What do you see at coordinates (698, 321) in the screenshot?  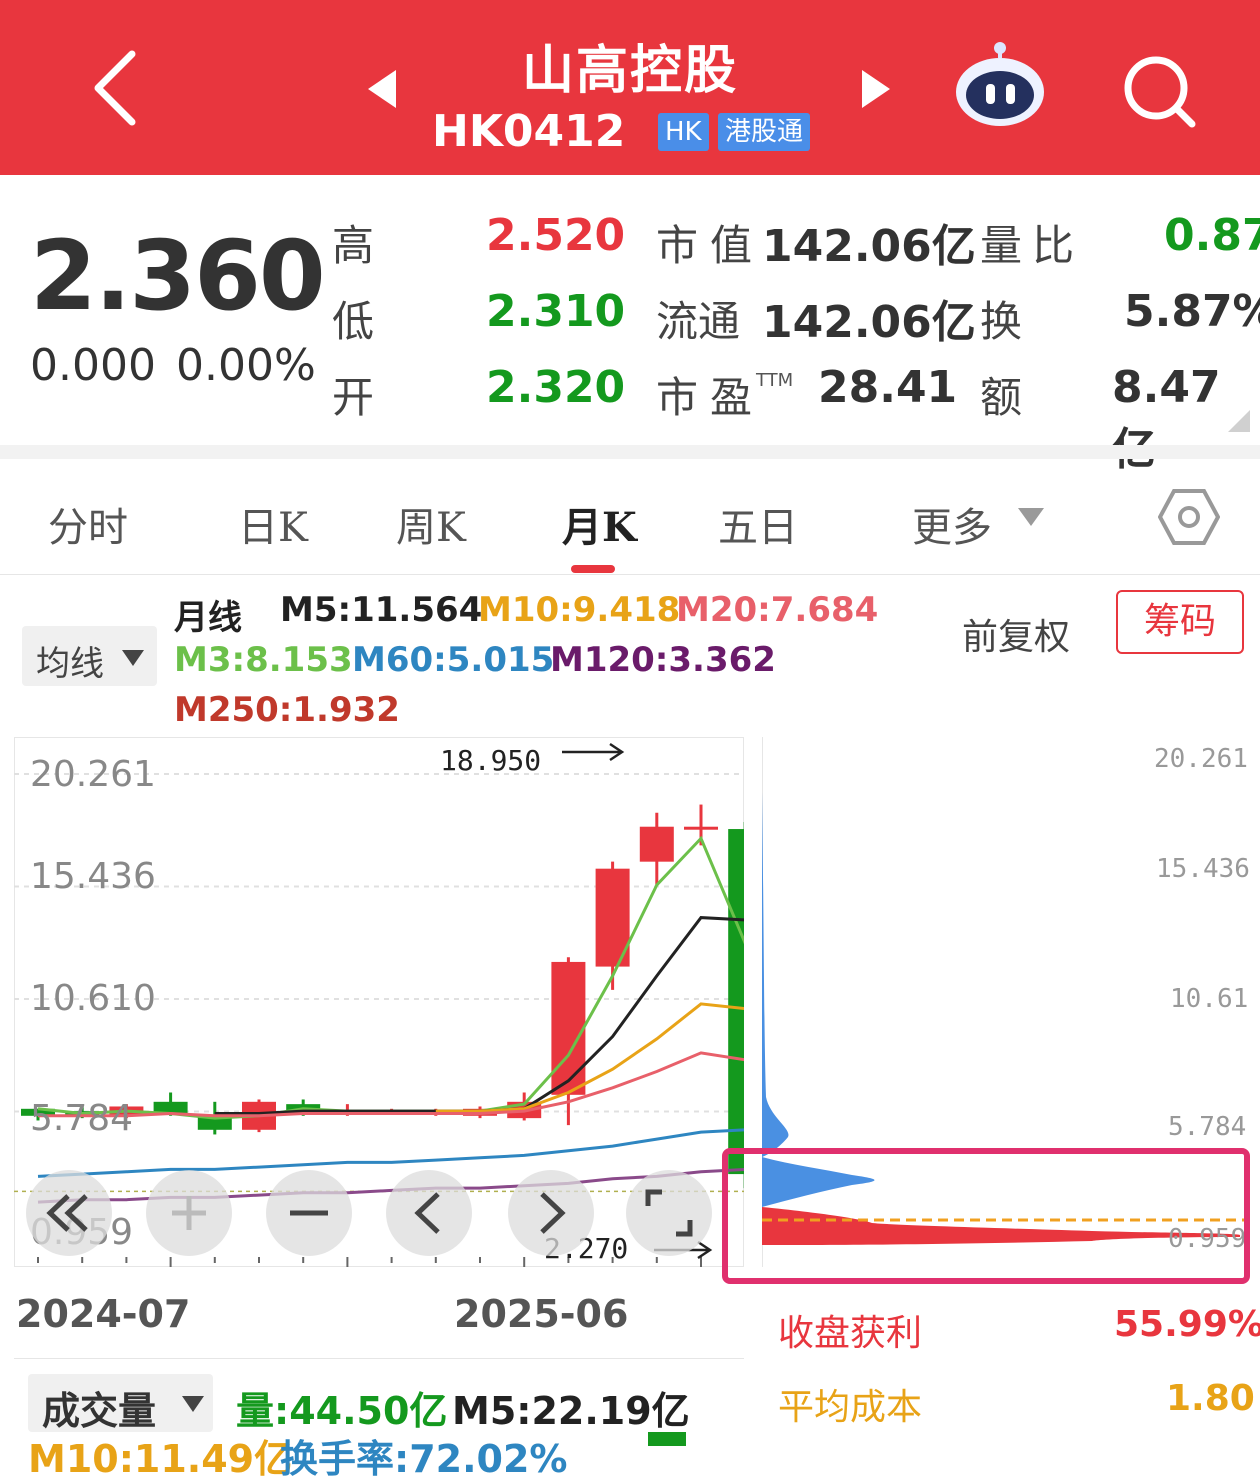 I see `float-label: 流通` at bounding box center [698, 321].